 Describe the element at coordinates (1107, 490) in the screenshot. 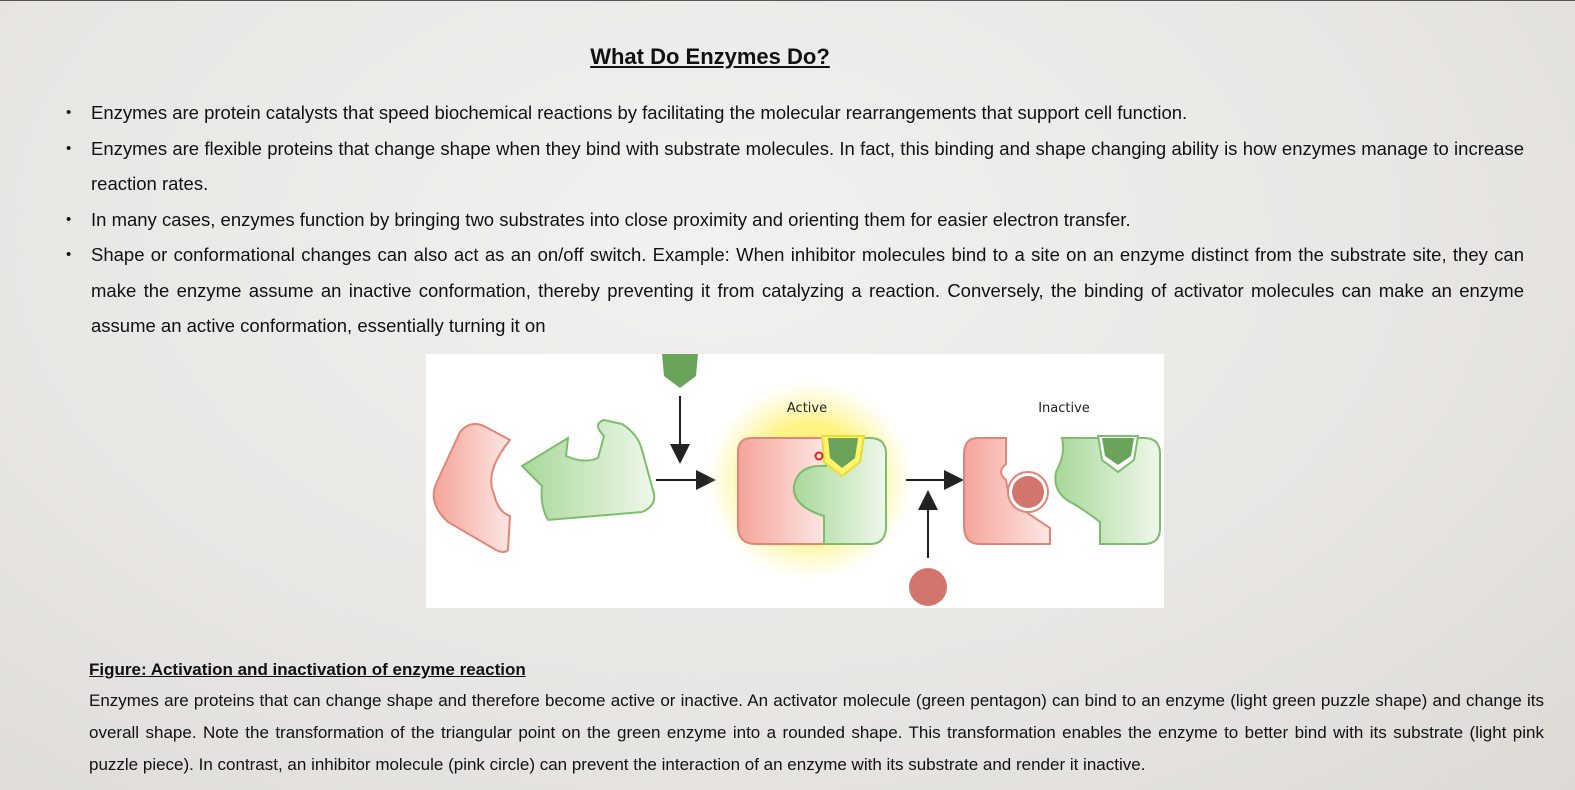

I see `inactive-enzyme` at that location.